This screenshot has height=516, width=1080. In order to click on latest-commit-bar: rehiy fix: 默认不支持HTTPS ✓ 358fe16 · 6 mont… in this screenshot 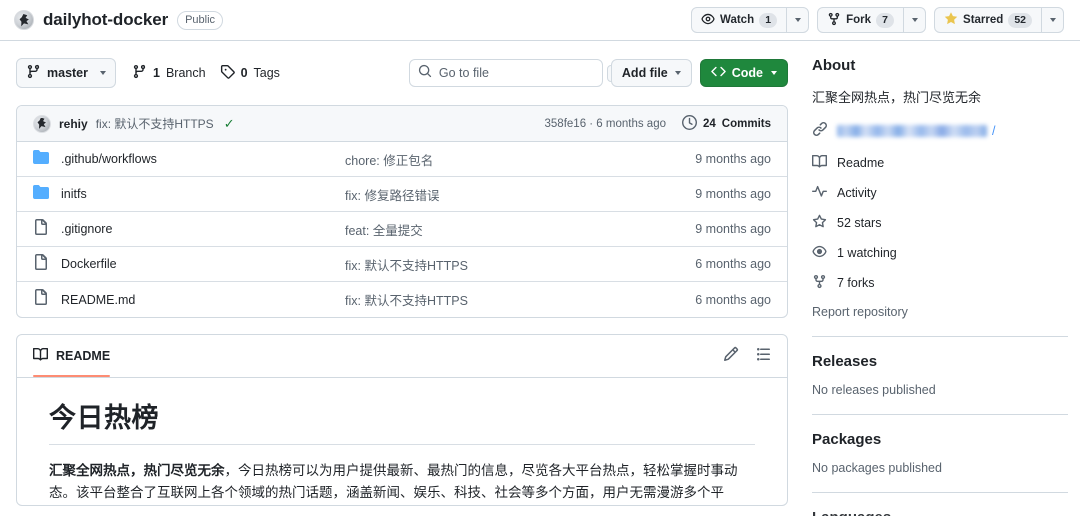, I will do `click(402, 124)`.